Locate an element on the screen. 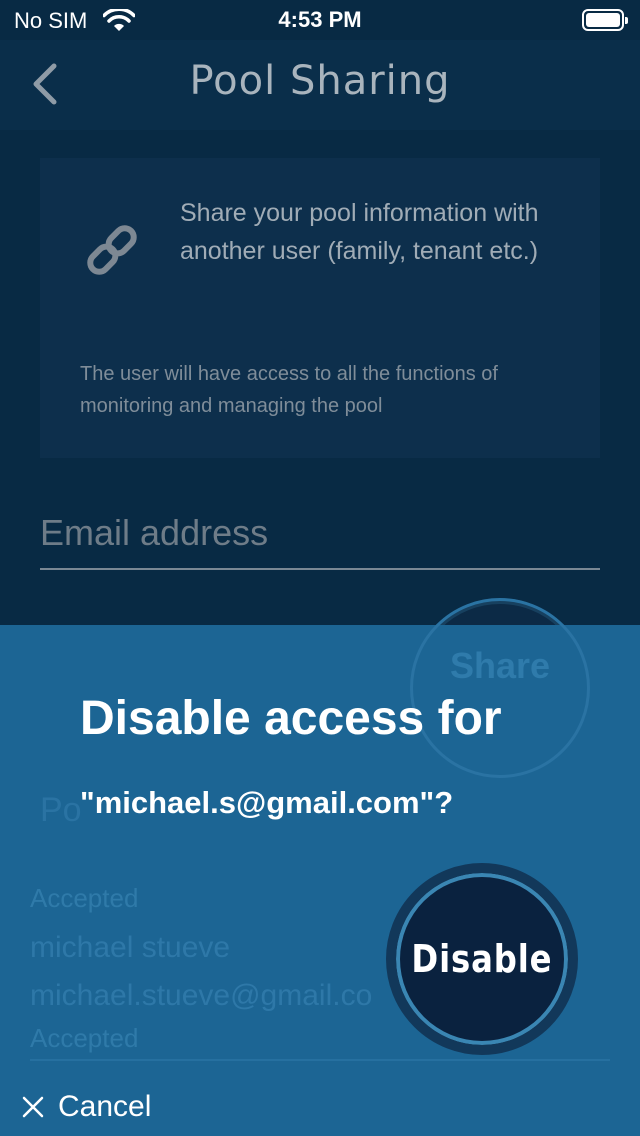 The image size is (640, 1136). cancel-button: Cancel is located at coordinates (86, 1107).